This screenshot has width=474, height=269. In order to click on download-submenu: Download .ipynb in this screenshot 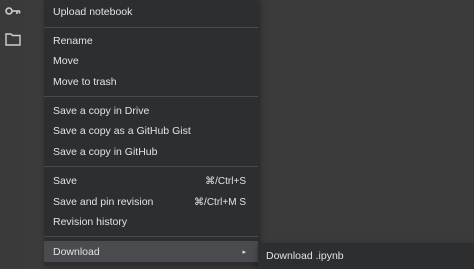, I will do `click(366, 256)`.